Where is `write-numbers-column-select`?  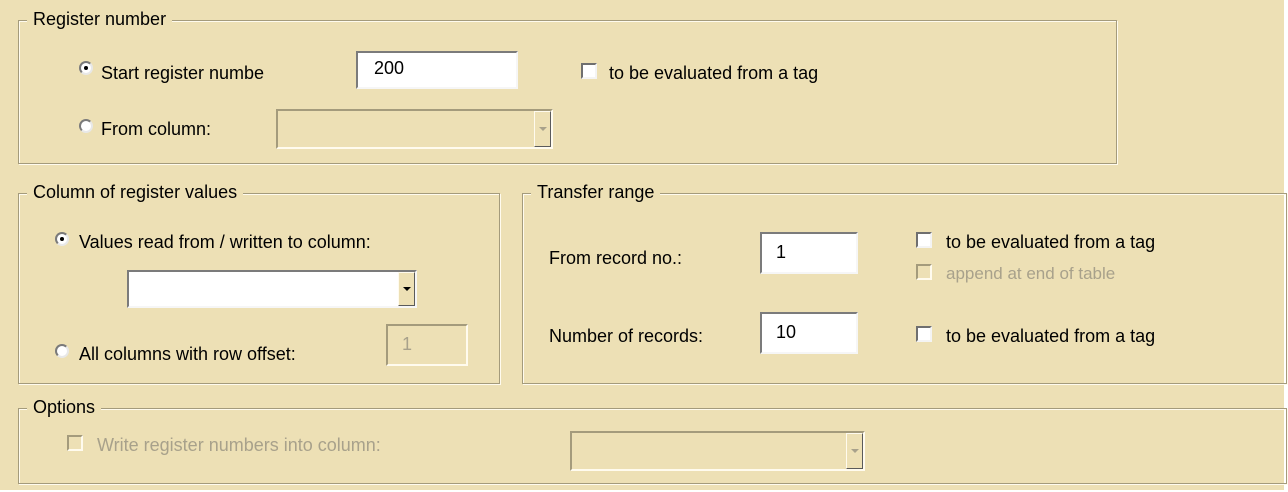
write-numbers-column-select is located at coordinates (717, 451).